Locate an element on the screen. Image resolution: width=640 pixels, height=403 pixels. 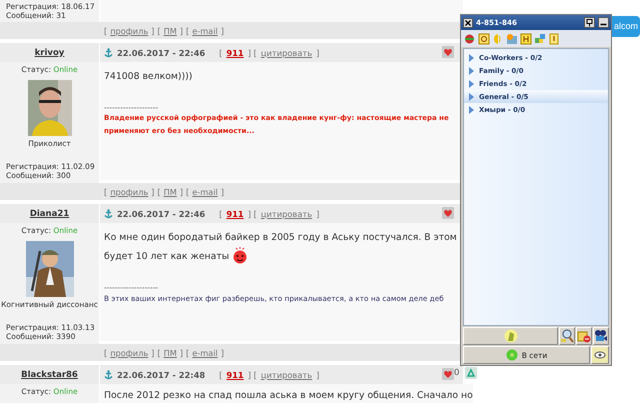
recycle-icon is located at coordinates (471, 373).